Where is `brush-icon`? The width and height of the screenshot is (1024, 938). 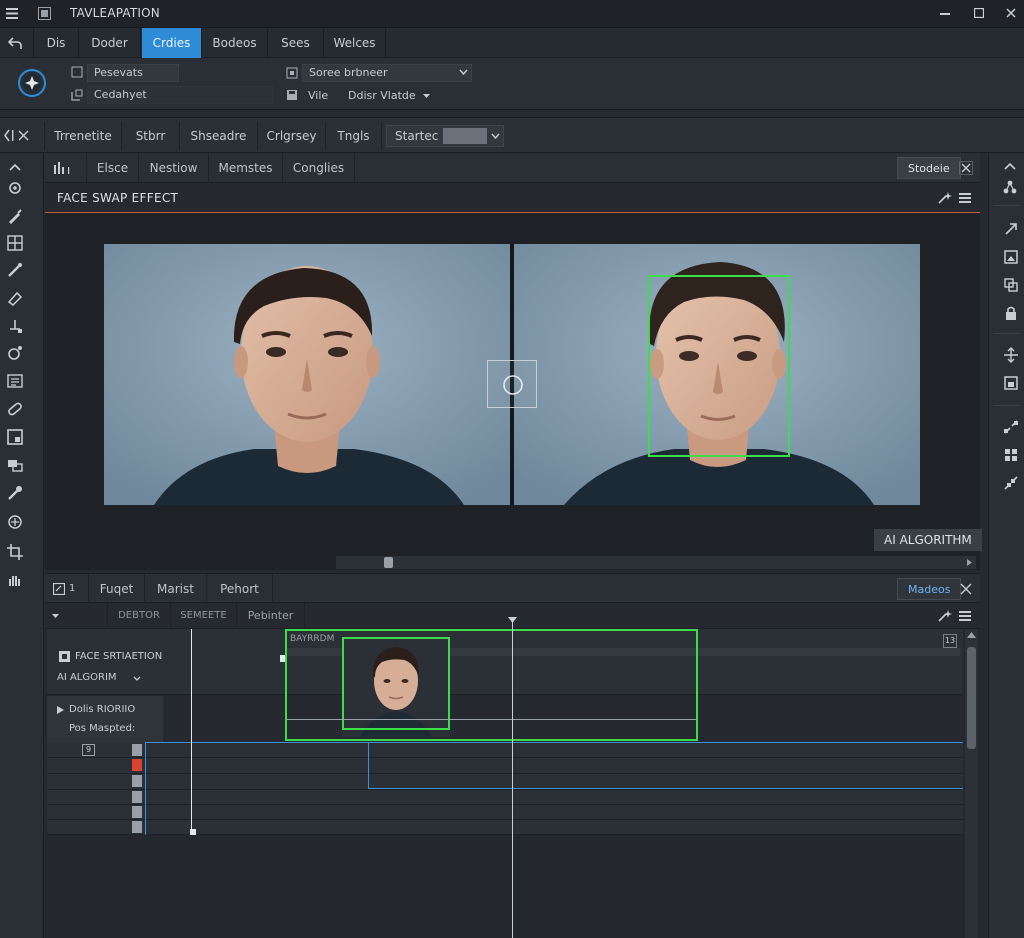 brush-icon is located at coordinates (15, 216).